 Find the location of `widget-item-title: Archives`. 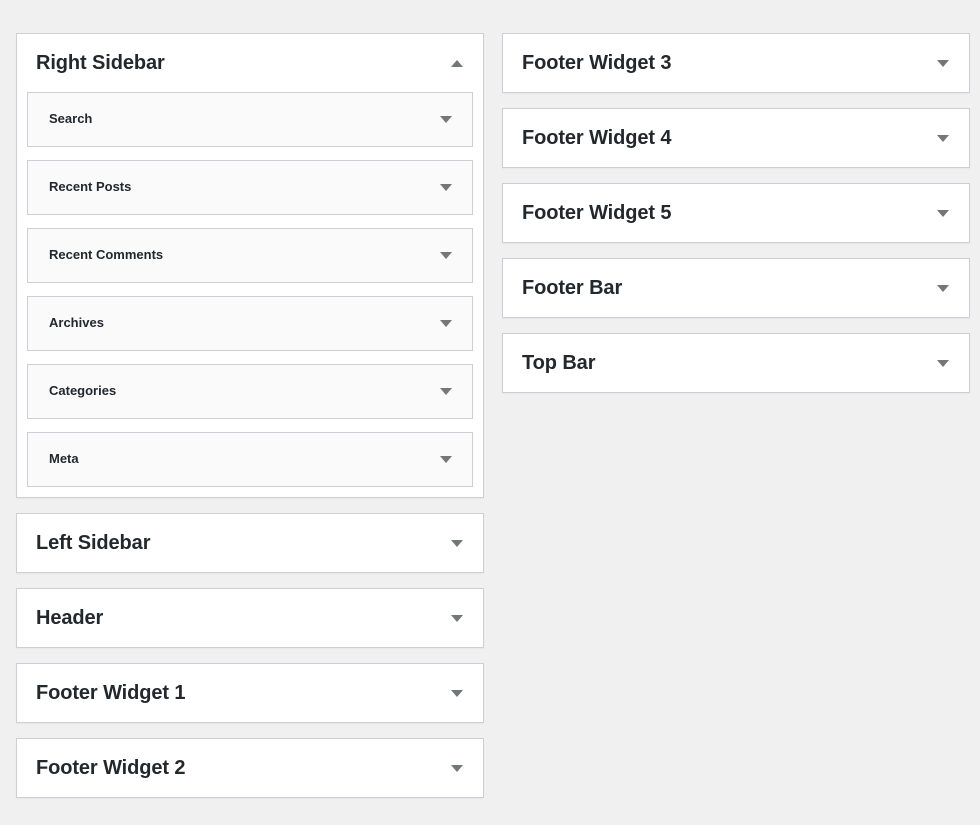

widget-item-title: Archives is located at coordinates (76, 323).